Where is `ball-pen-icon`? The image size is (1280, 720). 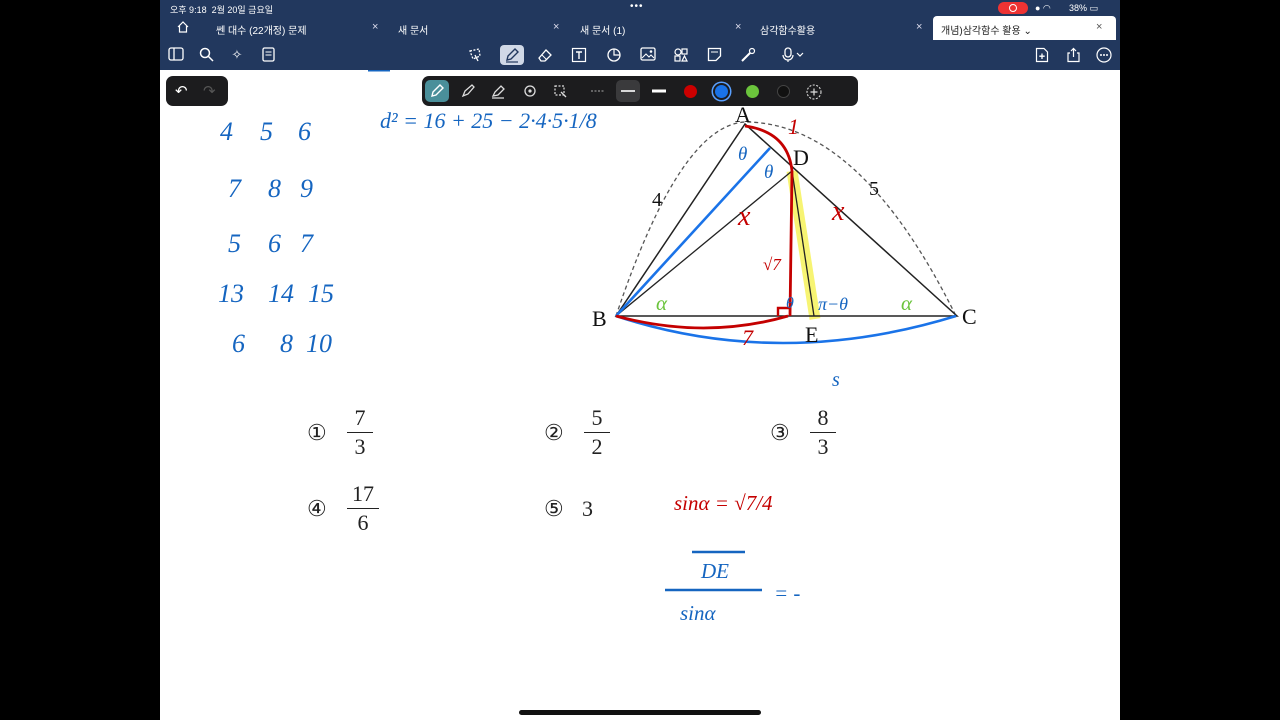 ball-pen-icon is located at coordinates (468, 91).